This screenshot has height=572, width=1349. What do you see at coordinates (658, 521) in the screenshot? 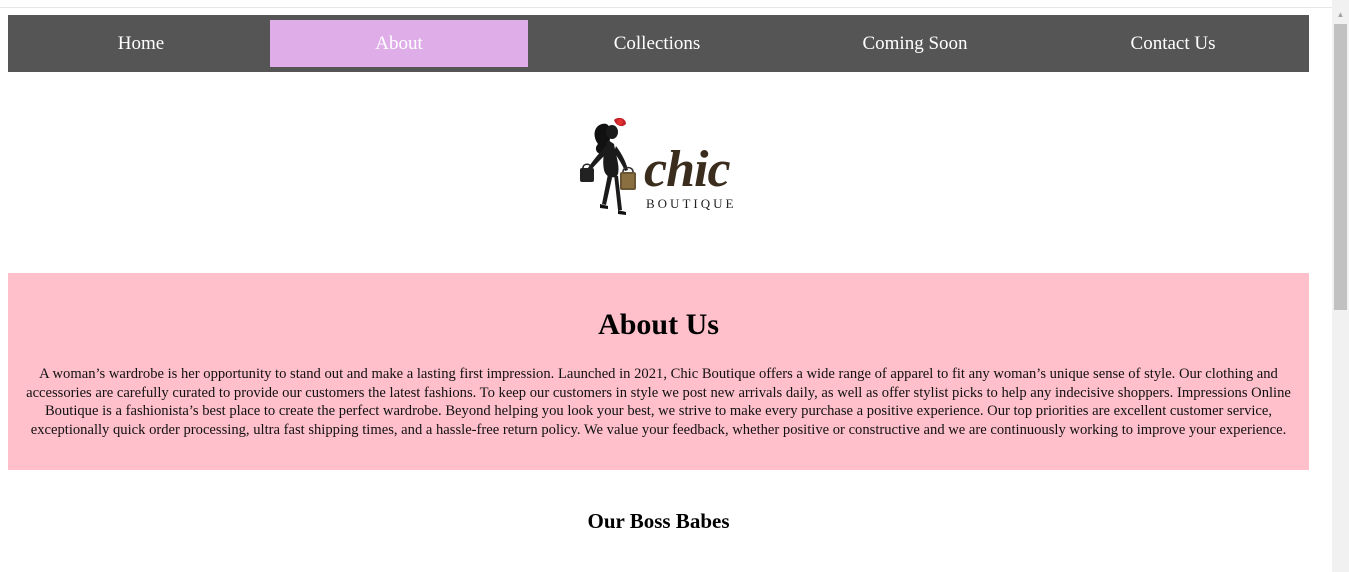
I see `team-section-title: Our Boss Babes` at bounding box center [658, 521].